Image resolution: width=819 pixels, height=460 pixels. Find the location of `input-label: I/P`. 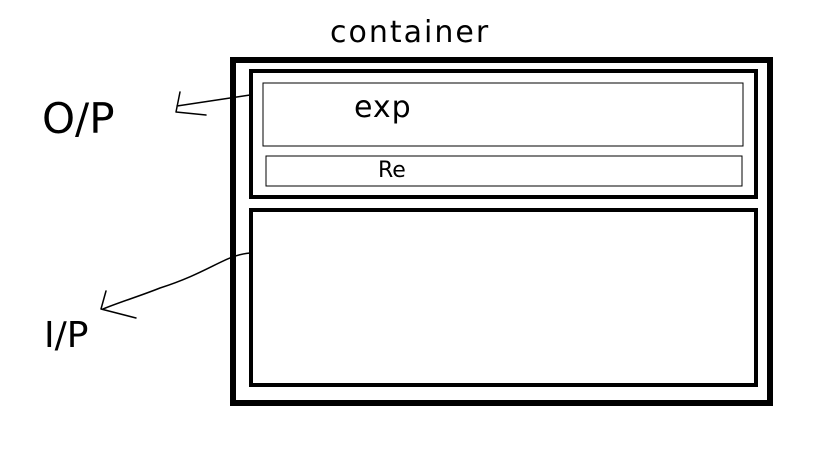

input-label: I/P is located at coordinates (66, 335).